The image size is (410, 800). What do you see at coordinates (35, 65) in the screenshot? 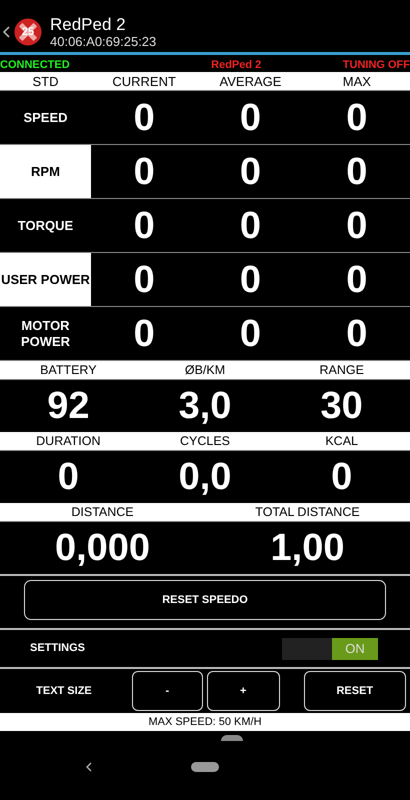
I see `connection-status: CONNECTED` at bounding box center [35, 65].